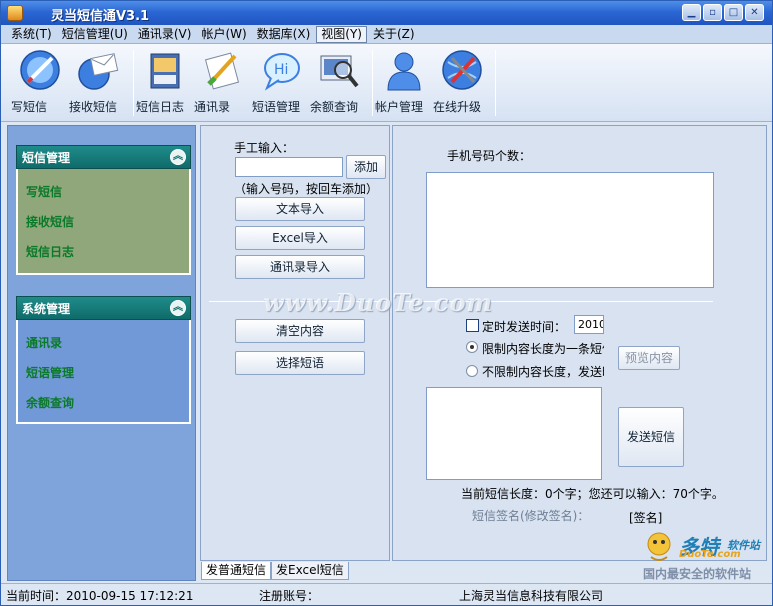 This screenshot has width=773, height=606. What do you see at coordinates (530, 515) in the screenshot?
I see `signature-link: 短信签名(修改签名)：` at bounding box center [530, 515].